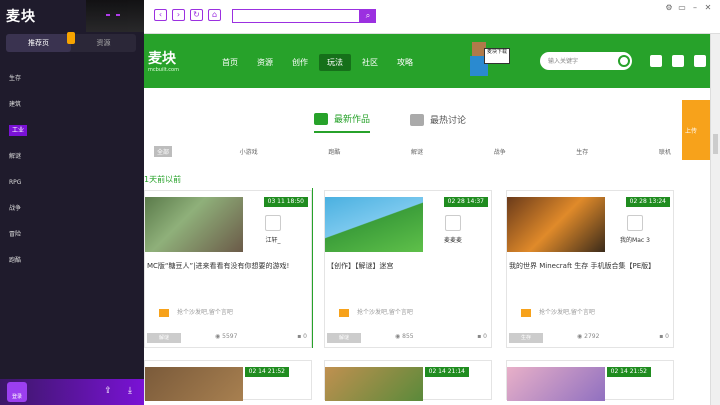  Describe the element at coordinates (417, 151) in the screenshot. I see `category-puzzle: 解谜` at that location.